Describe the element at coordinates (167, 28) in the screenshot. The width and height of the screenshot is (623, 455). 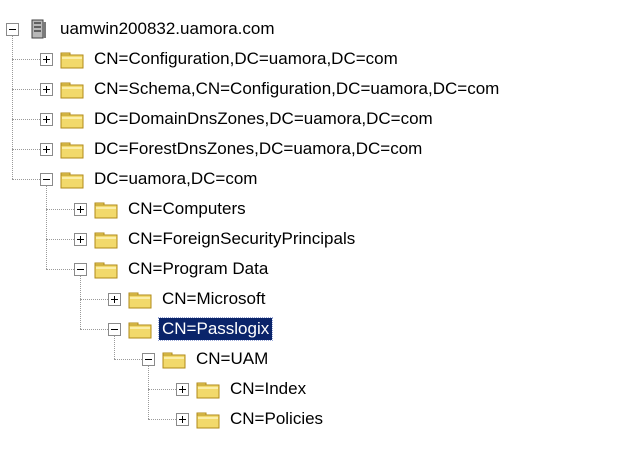
I see `tree-root-label: uamwin200832.uamora.com` at that location.